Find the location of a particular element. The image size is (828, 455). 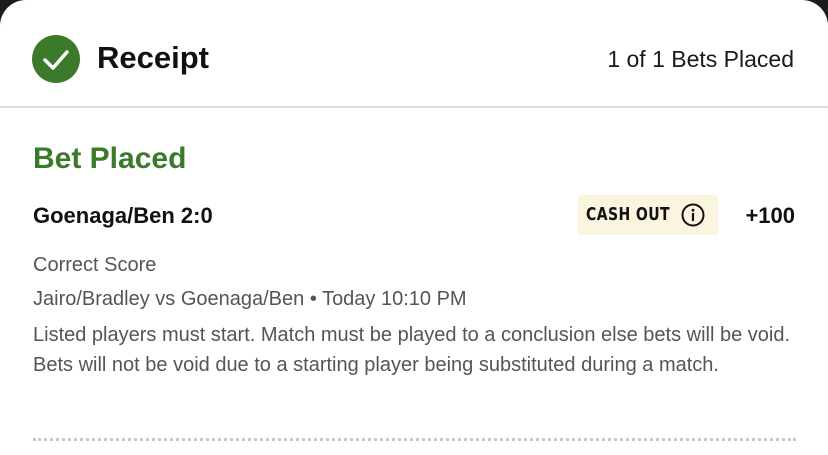

event-teams: Jairo/Bradley vs Goenaga/Ben is located at coordinates (169, 299).